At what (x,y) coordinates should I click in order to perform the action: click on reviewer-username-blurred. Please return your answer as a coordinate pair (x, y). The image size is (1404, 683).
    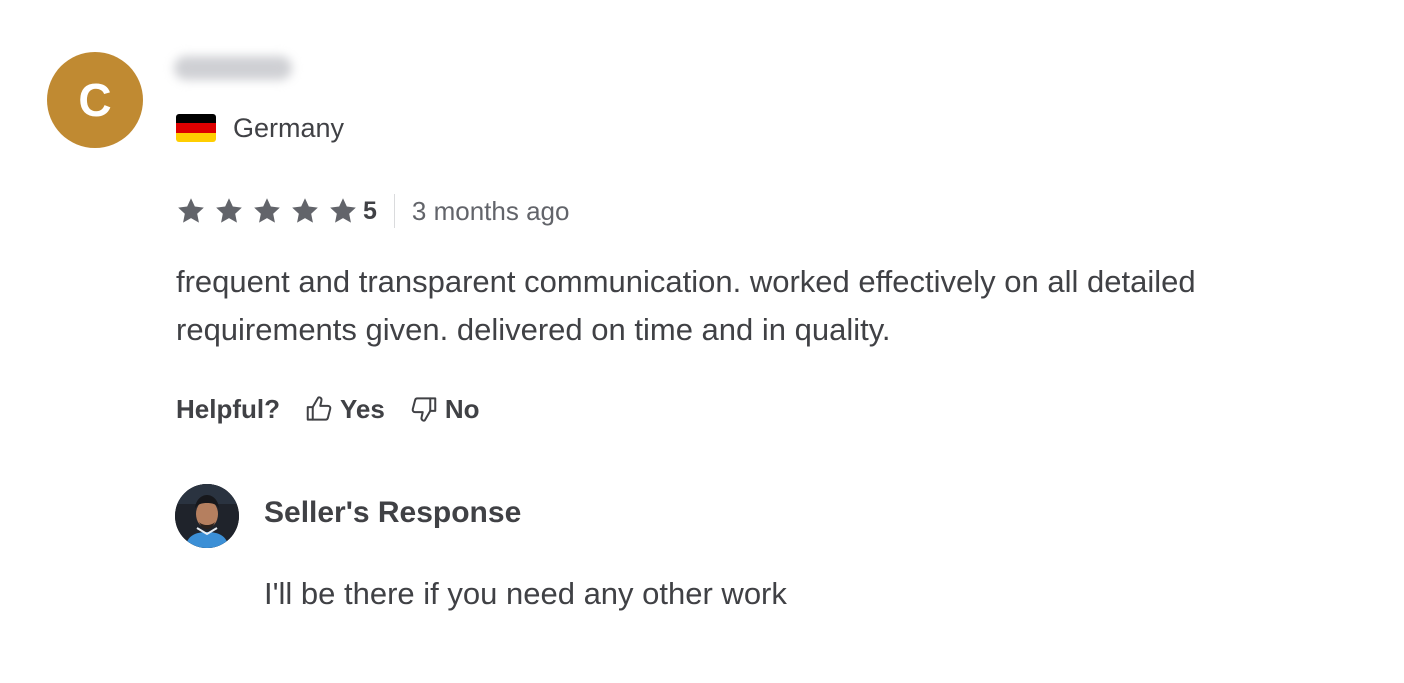
    Looking at the image, I should click on (233, 68).